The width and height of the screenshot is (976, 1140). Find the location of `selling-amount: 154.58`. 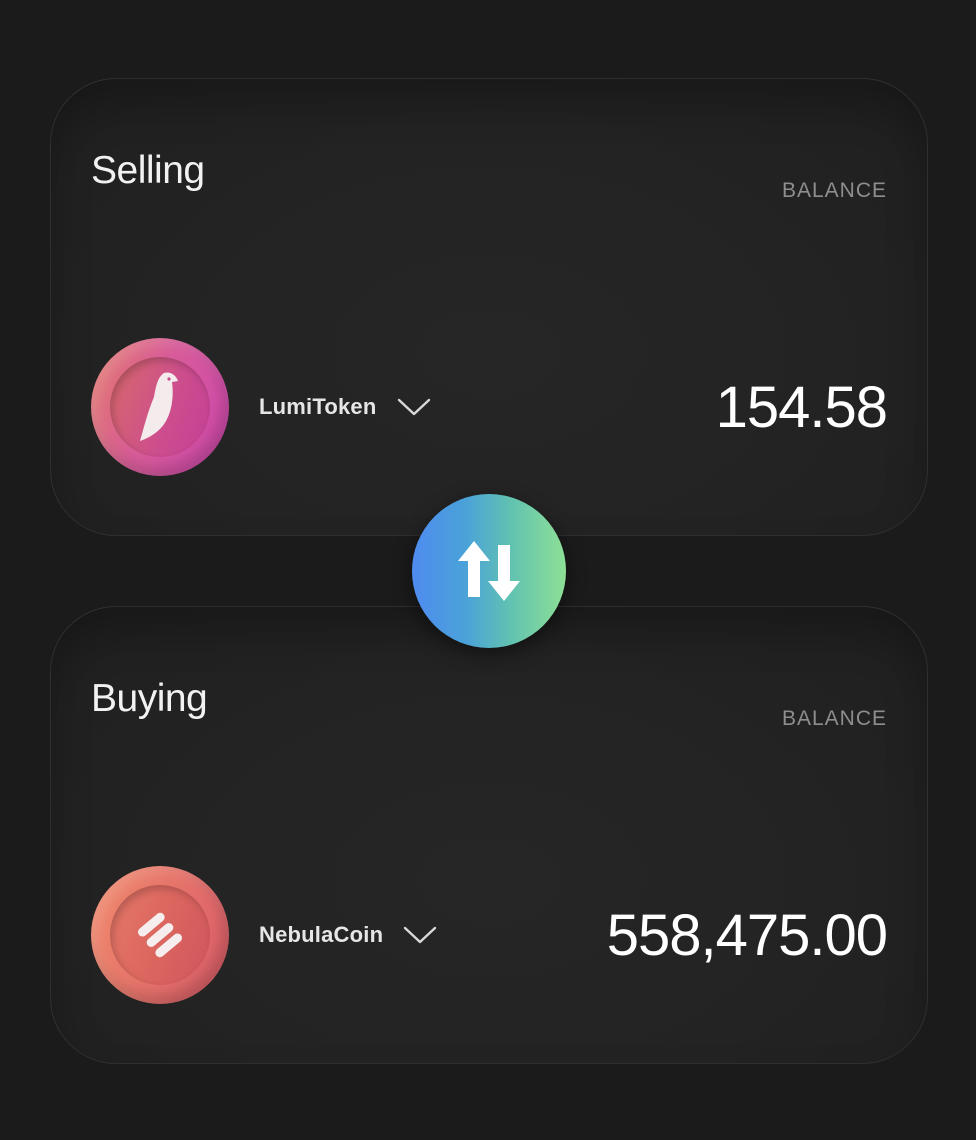

selling-amount: 154.58 is located at coordinates (802, 407).